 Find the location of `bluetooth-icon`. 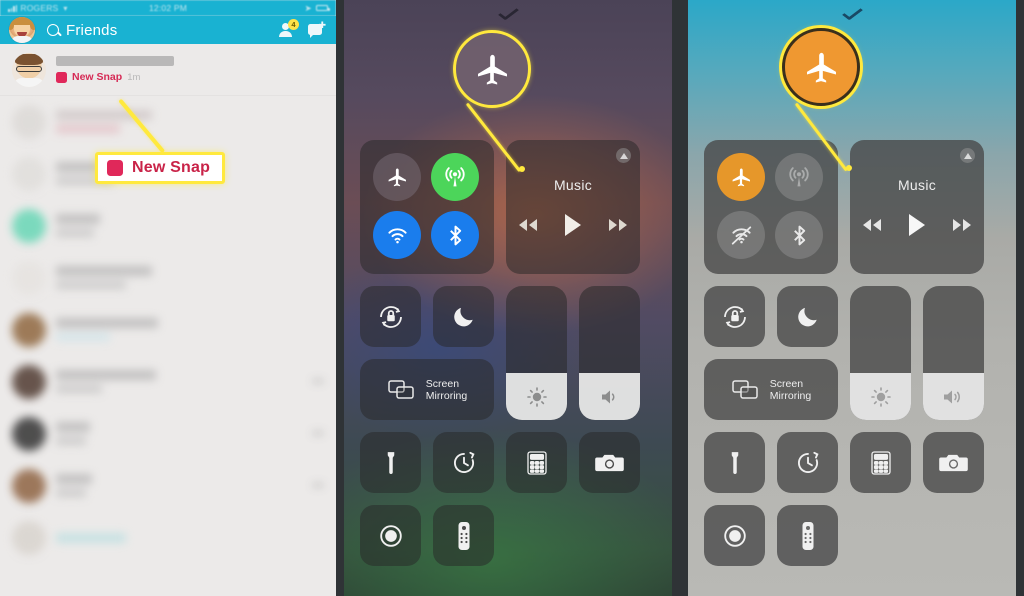

bluetooth-icon is located at coordinates (455, 235).